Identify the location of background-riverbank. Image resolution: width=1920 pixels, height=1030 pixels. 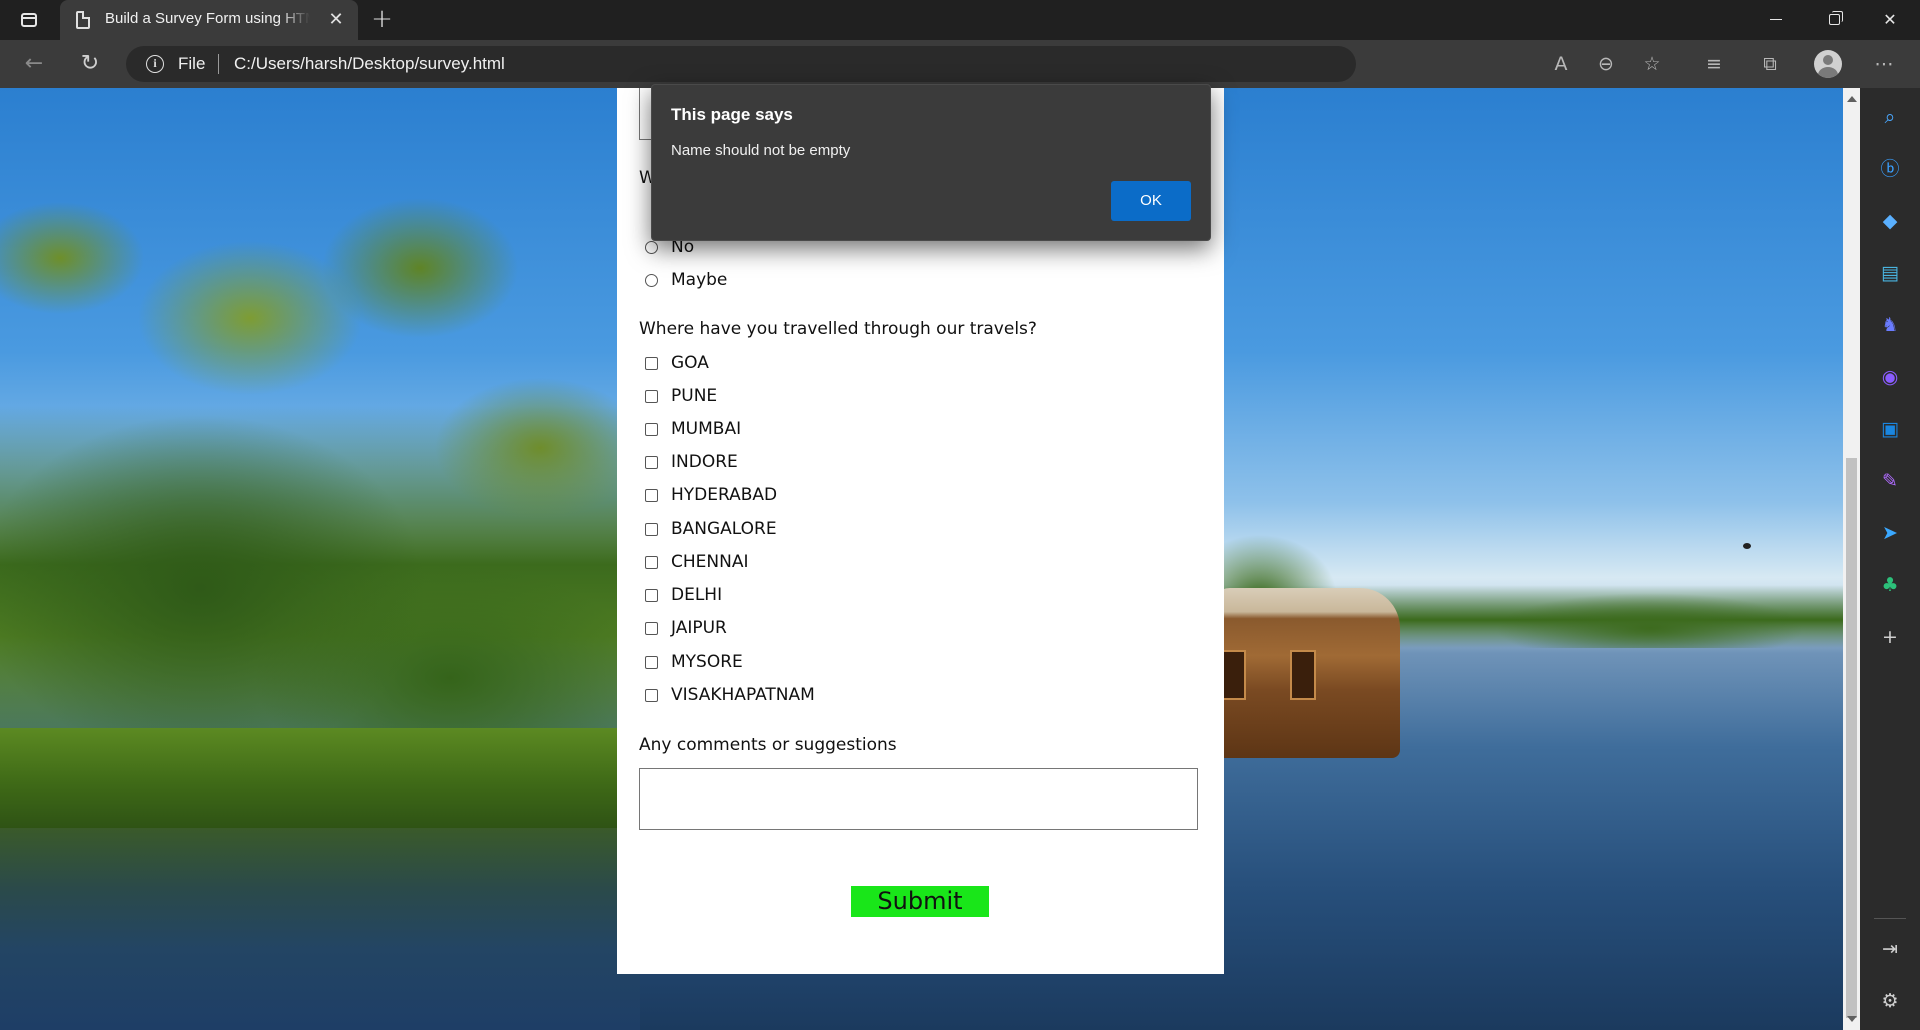
(320, 783).